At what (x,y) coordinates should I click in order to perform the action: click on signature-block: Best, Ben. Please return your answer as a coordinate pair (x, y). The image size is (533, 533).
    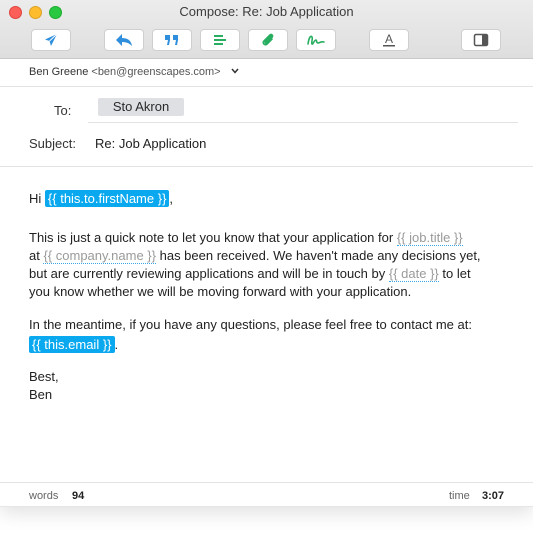
    Looking at the image, I should click on (44, 386).